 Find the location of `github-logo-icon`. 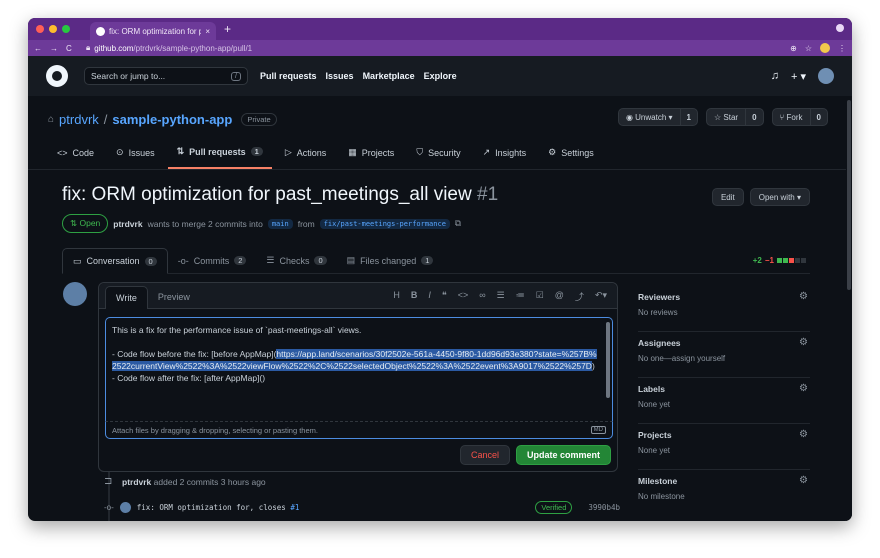

github-logo-icon is located at coordinates (57, 76).